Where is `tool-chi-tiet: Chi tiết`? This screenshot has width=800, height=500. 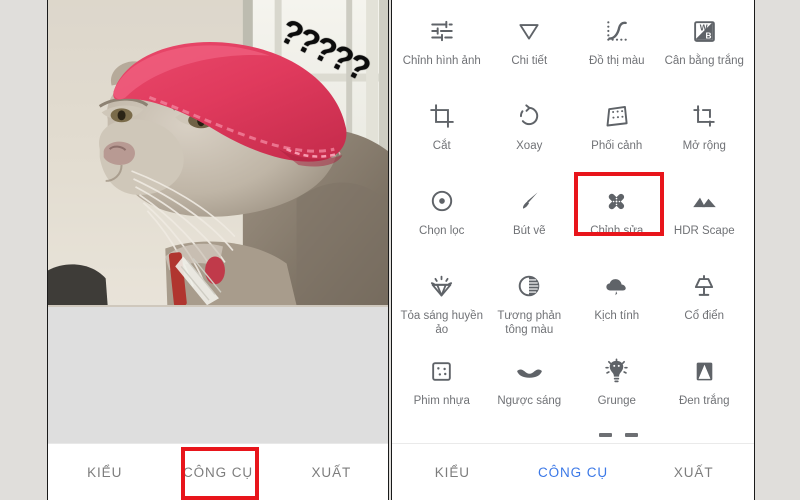
tool-chi-tiet: Chi tiết is located at coordinates (530, 48).